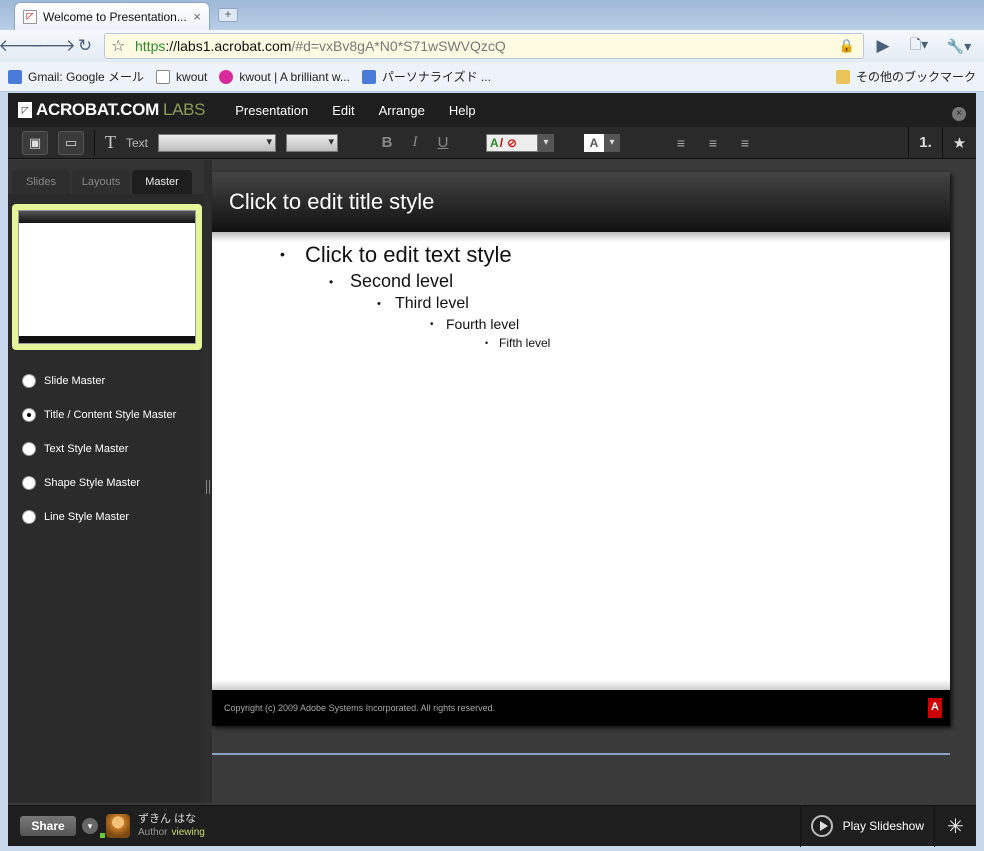  What do you see at coordinates (162, 182) in the screenshot?
I see `tab-master: Master` at bounding box center [162, 182].